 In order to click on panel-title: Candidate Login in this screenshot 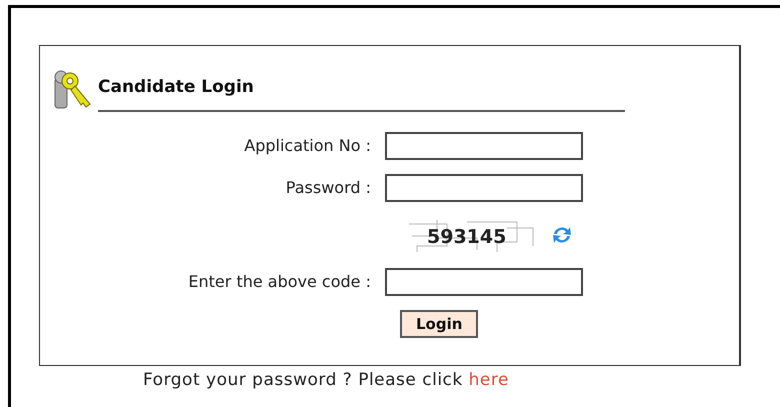, I will do `click(176, 86)`.